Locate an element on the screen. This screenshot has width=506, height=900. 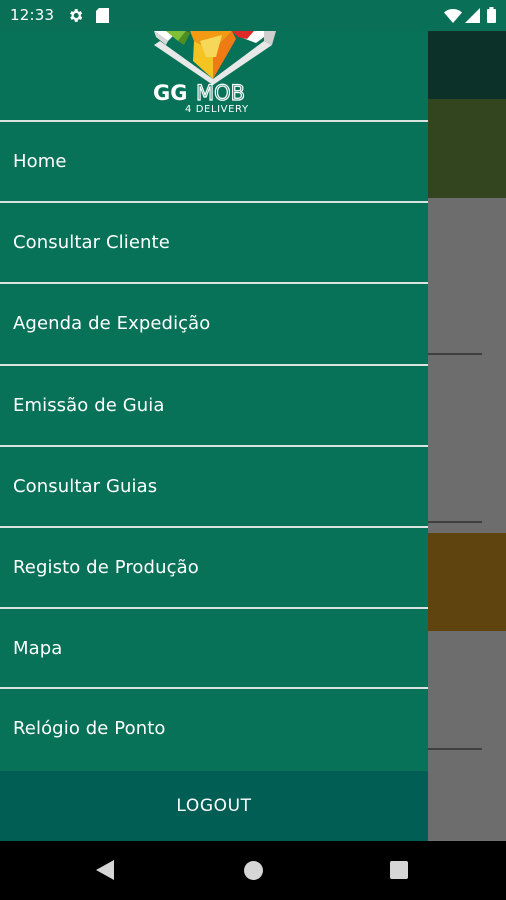
logo-gg-text: GG is located at coordinates (170, 93).